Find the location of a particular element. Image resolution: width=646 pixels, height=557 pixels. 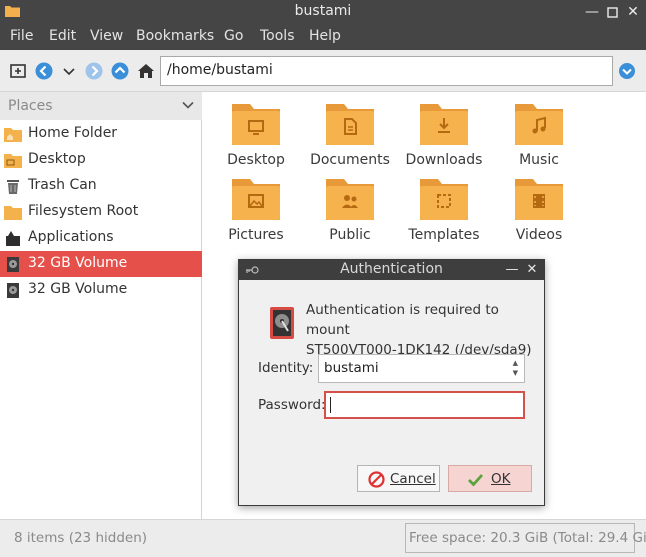

home-folder-icon is located at coordinates (13, 135).